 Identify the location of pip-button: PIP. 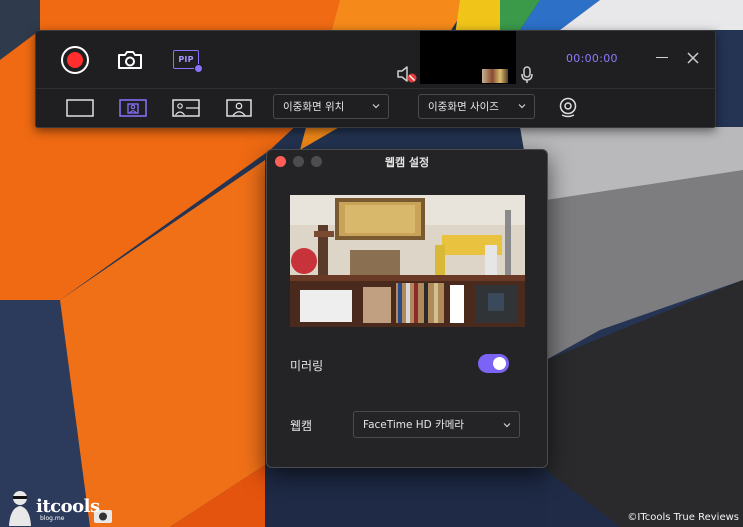
(187, 60).